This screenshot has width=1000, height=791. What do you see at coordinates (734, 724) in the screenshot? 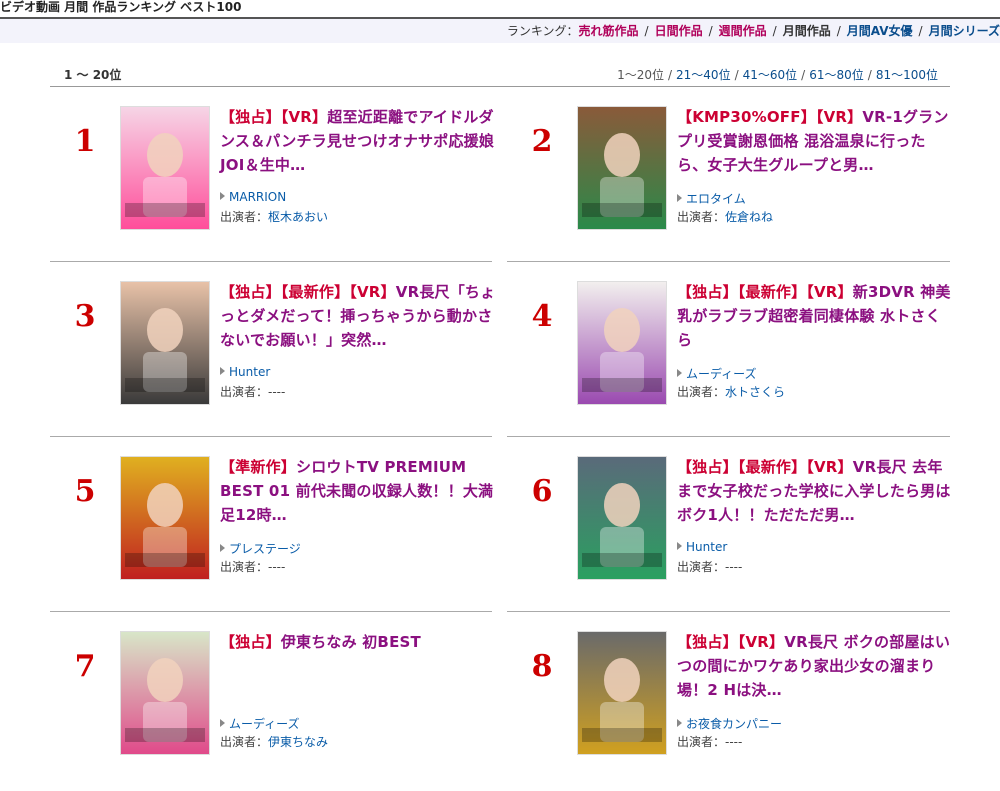
I see `maker-link: お夜食カンパニー` at bounding box center [734, 724].